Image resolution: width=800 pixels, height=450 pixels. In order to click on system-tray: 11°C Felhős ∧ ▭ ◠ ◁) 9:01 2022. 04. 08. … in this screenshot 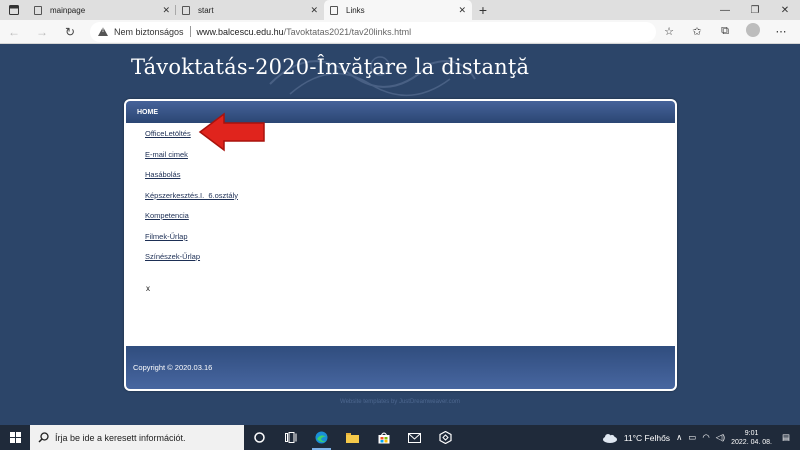, I will do `click(701, 437)`.